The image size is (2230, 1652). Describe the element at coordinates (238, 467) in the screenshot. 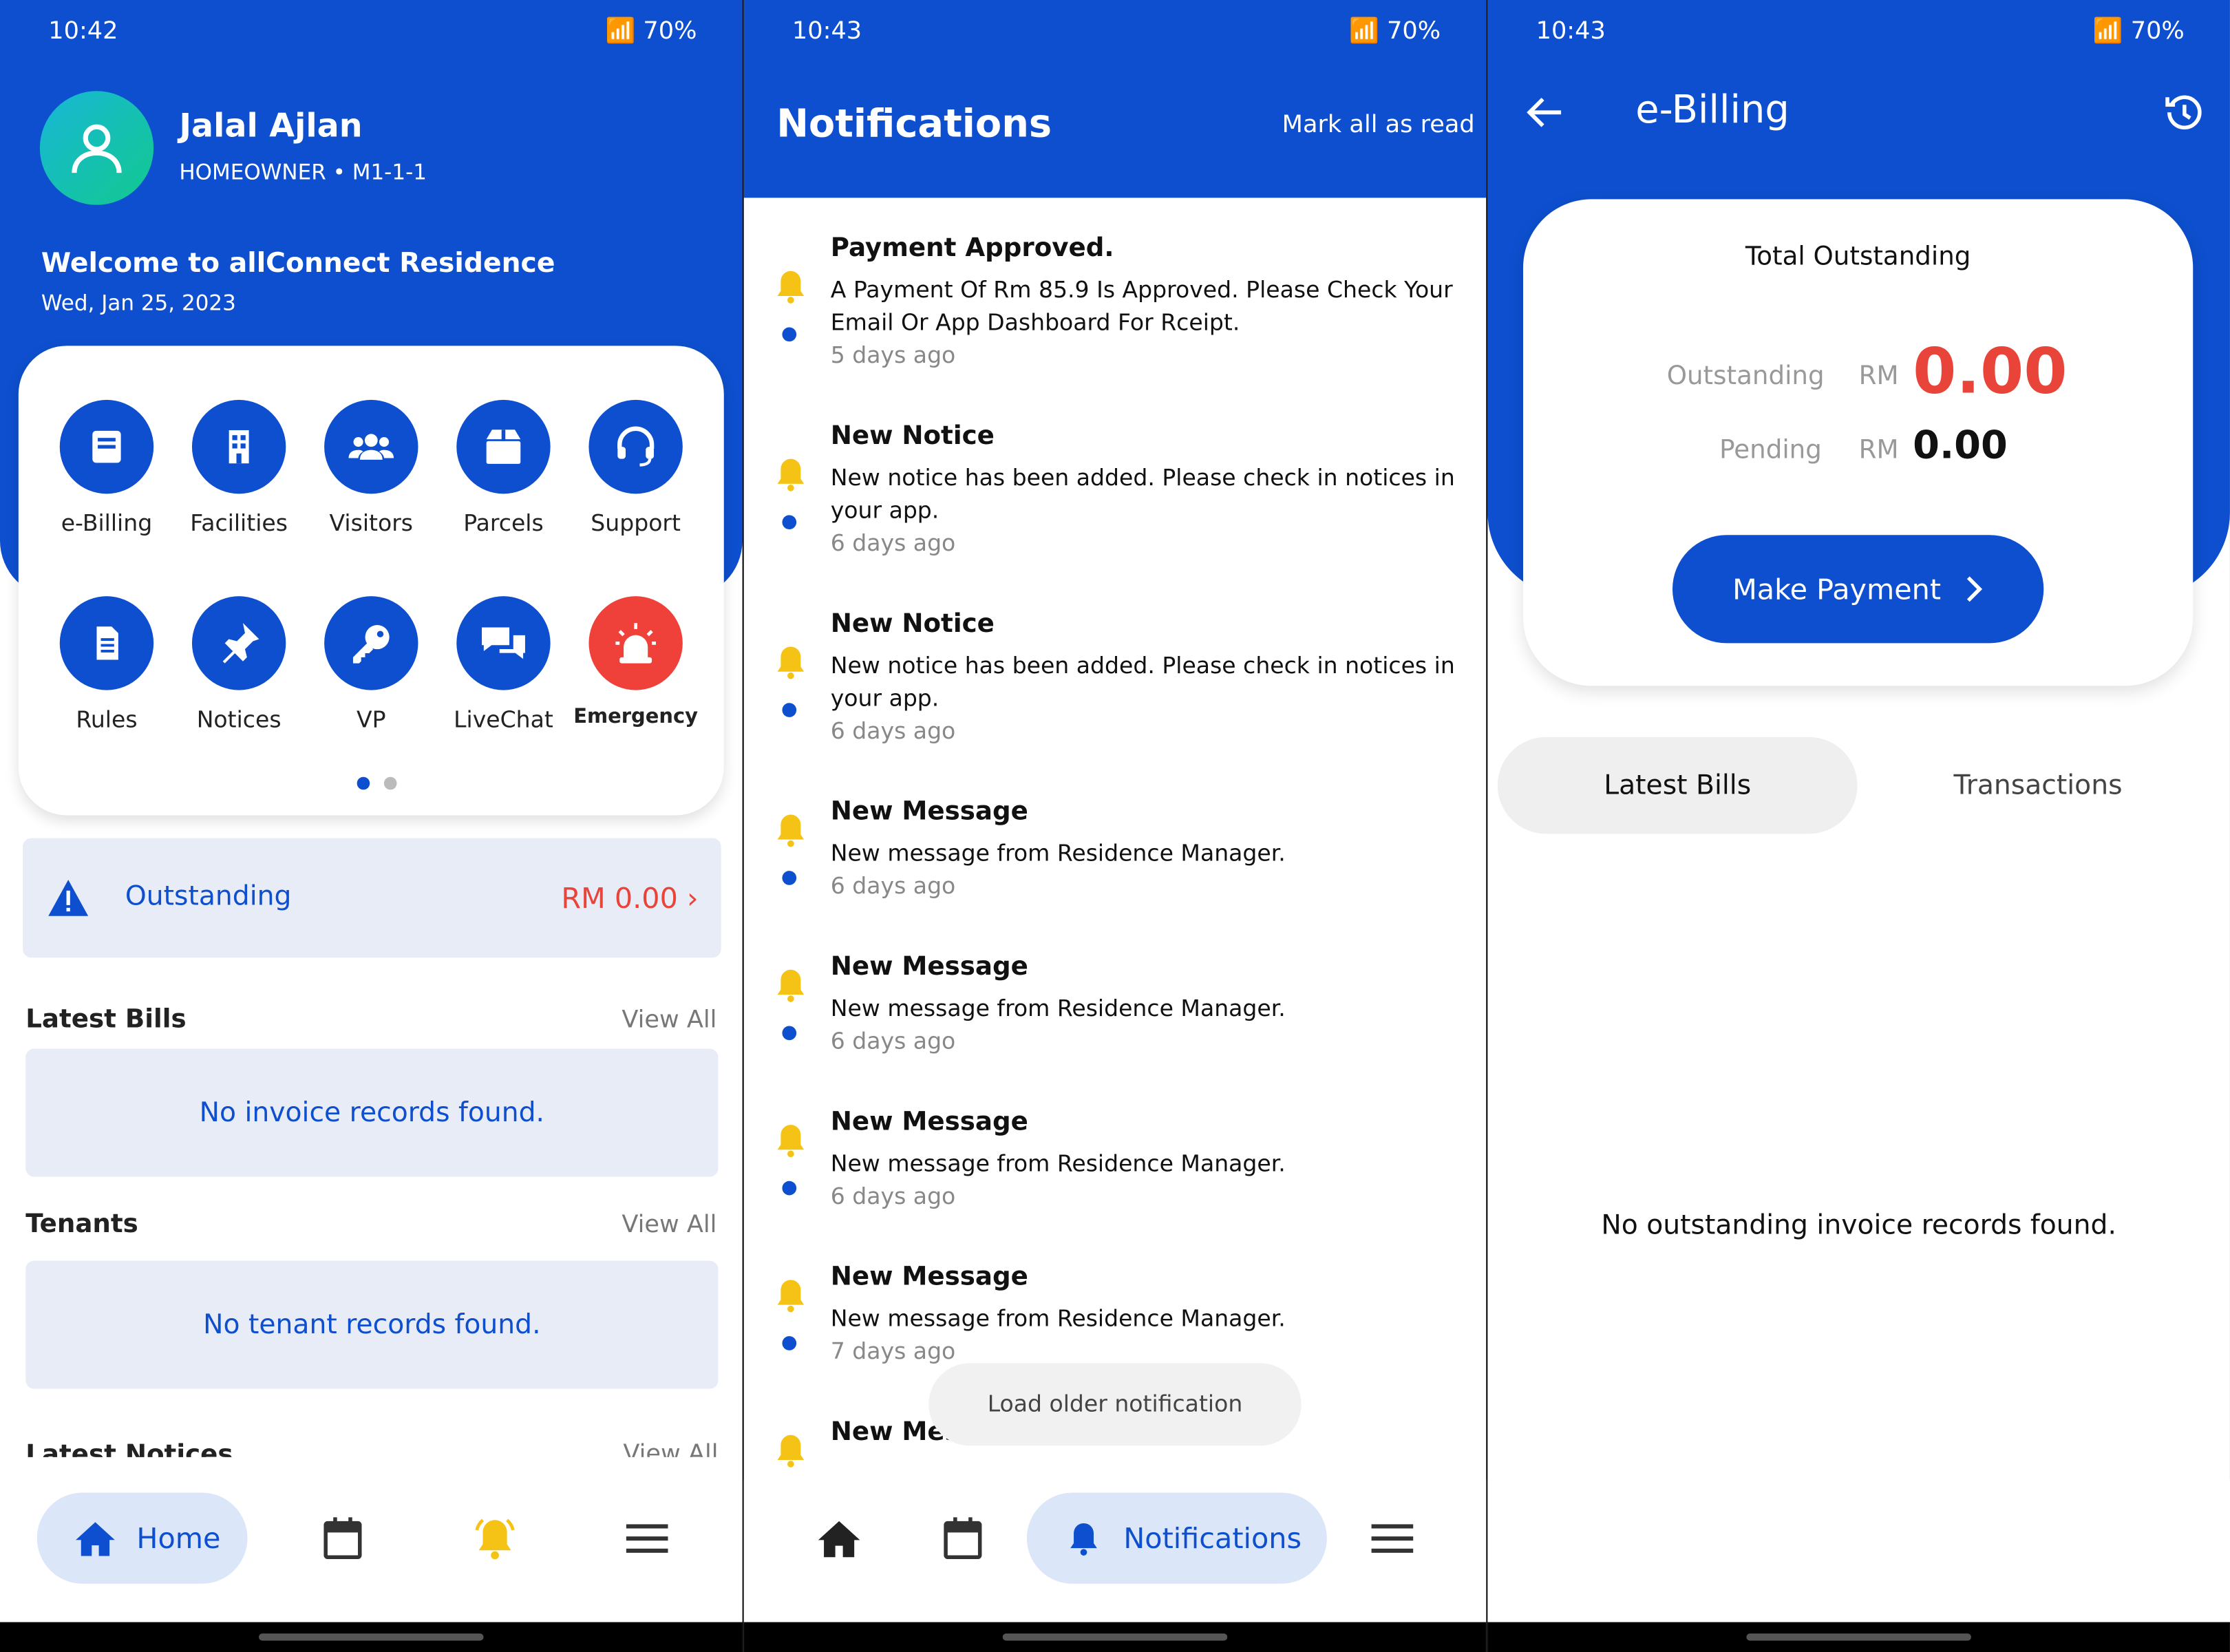

I see `menu-facilities: Facilities` at that location.